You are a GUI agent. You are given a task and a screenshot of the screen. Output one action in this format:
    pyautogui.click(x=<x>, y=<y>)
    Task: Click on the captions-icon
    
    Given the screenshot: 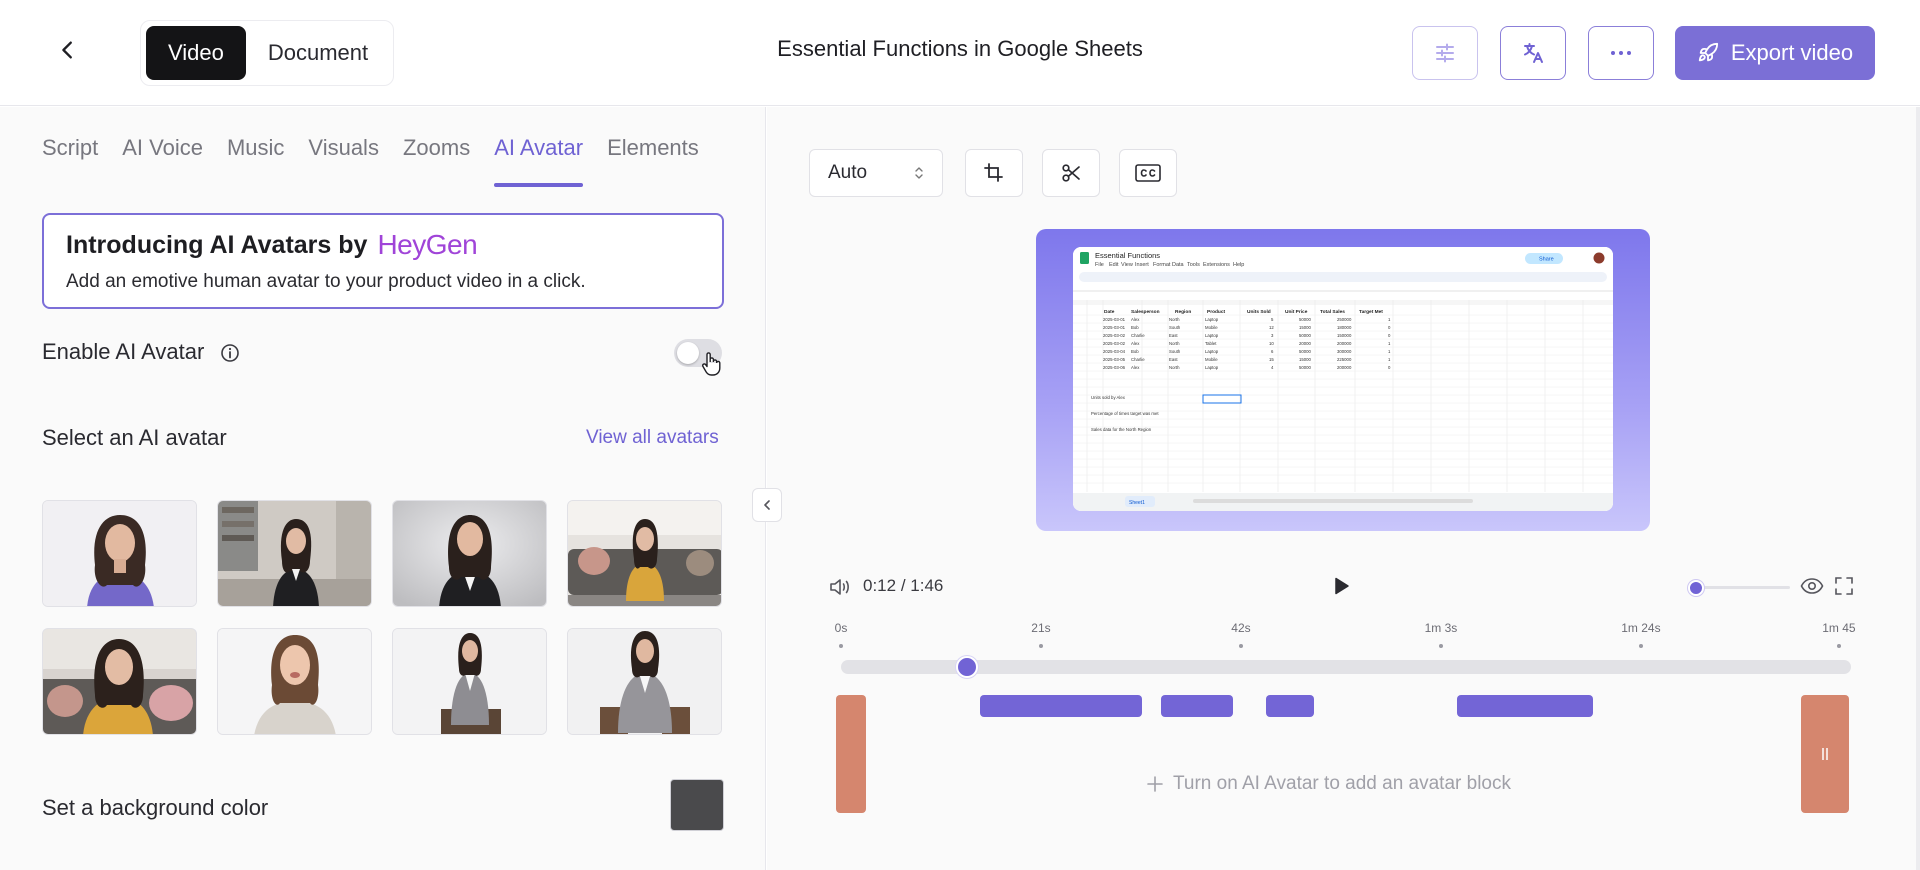 What is the action you would take?
    pyautogui.click(x=1148, y=173)
    